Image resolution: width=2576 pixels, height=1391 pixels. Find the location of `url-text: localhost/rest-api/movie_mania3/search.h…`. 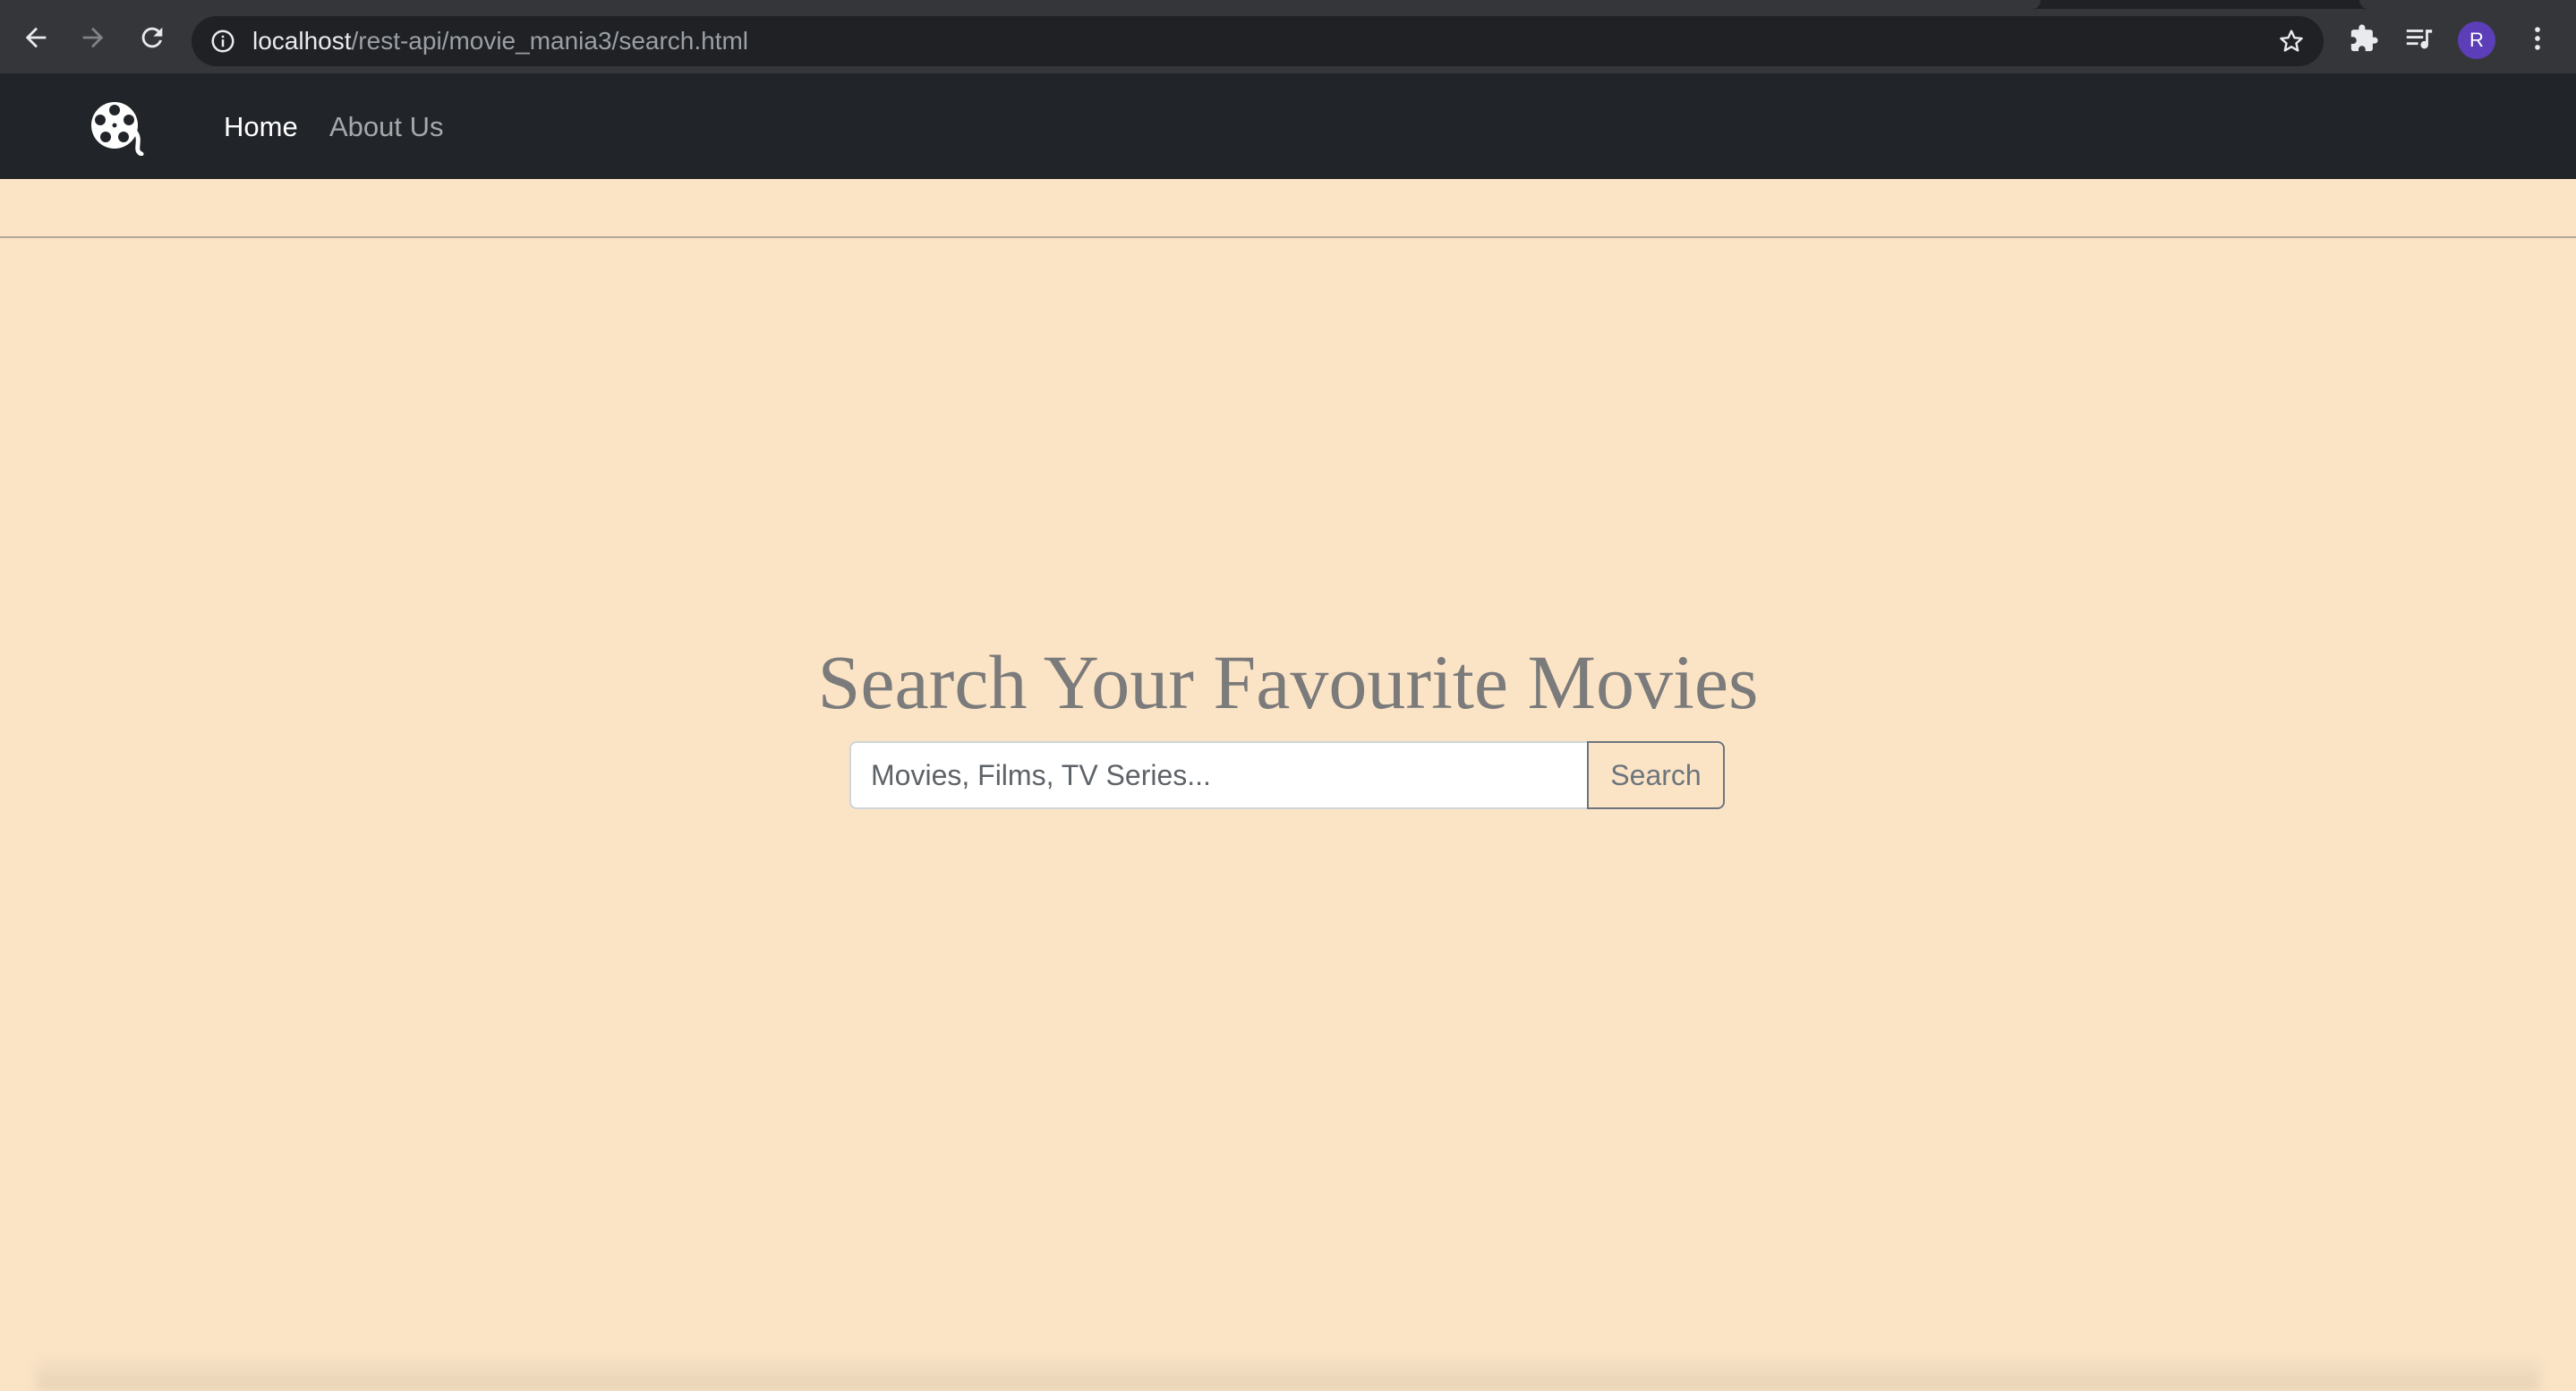

url-text: localhost/rest-api/movie_mania3/search.h… is located at coordinates (500, 41).